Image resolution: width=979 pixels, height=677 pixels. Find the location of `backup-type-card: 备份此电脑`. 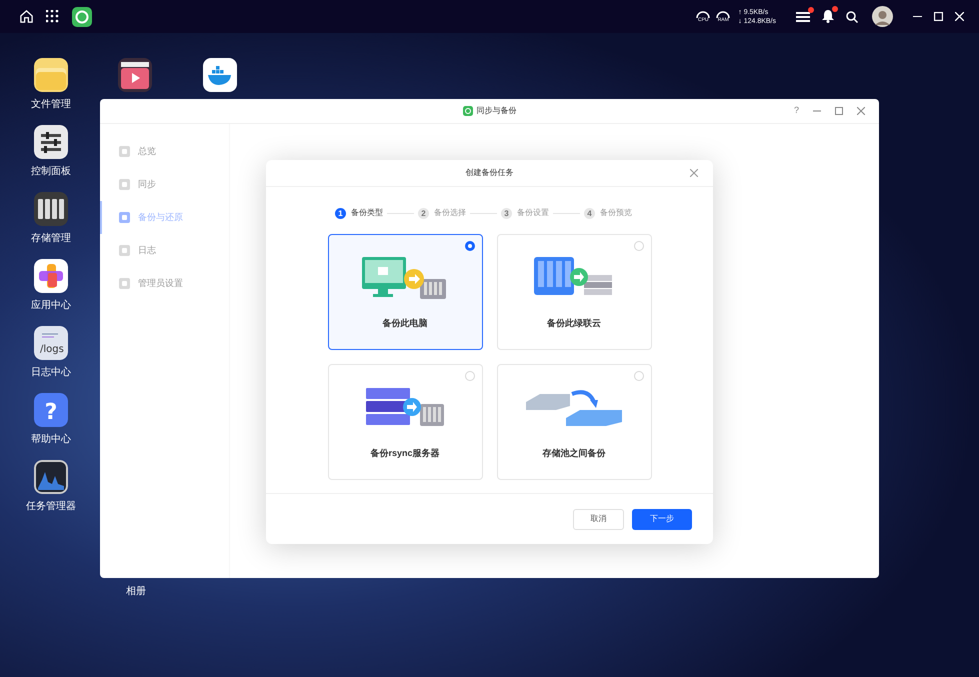

backup-type-card: 备份此电脑 is located at coordinates (405, 292).